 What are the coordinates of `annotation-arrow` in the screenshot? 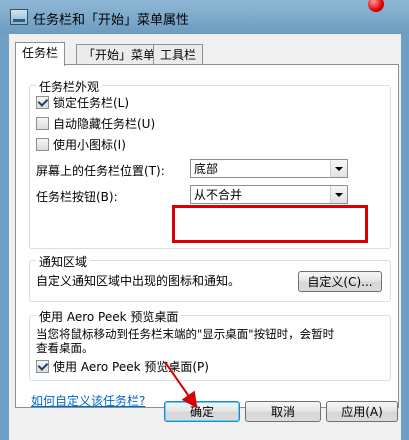 It's located at (181, 385).